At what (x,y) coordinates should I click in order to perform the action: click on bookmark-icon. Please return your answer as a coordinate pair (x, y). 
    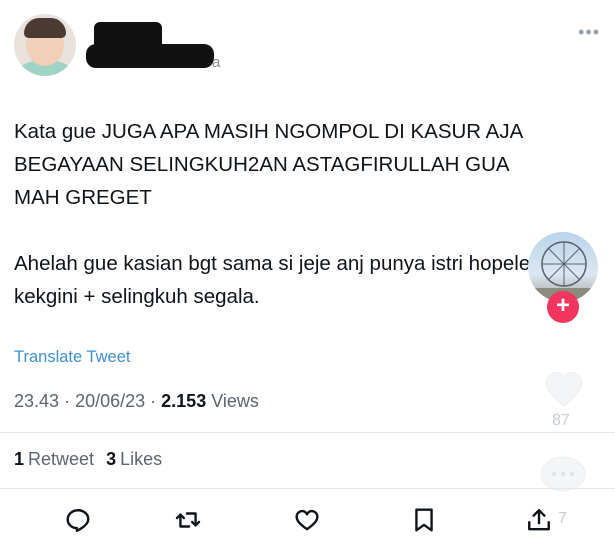
    Looking at the image, I should click on (424, 520).